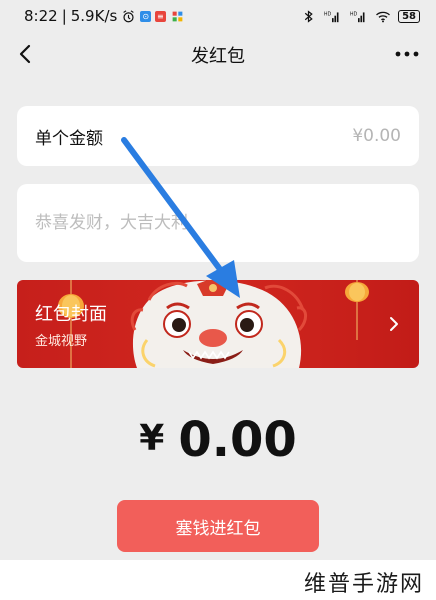  I want to click on watermark-logo: 维普手游网, so click(363, 584).